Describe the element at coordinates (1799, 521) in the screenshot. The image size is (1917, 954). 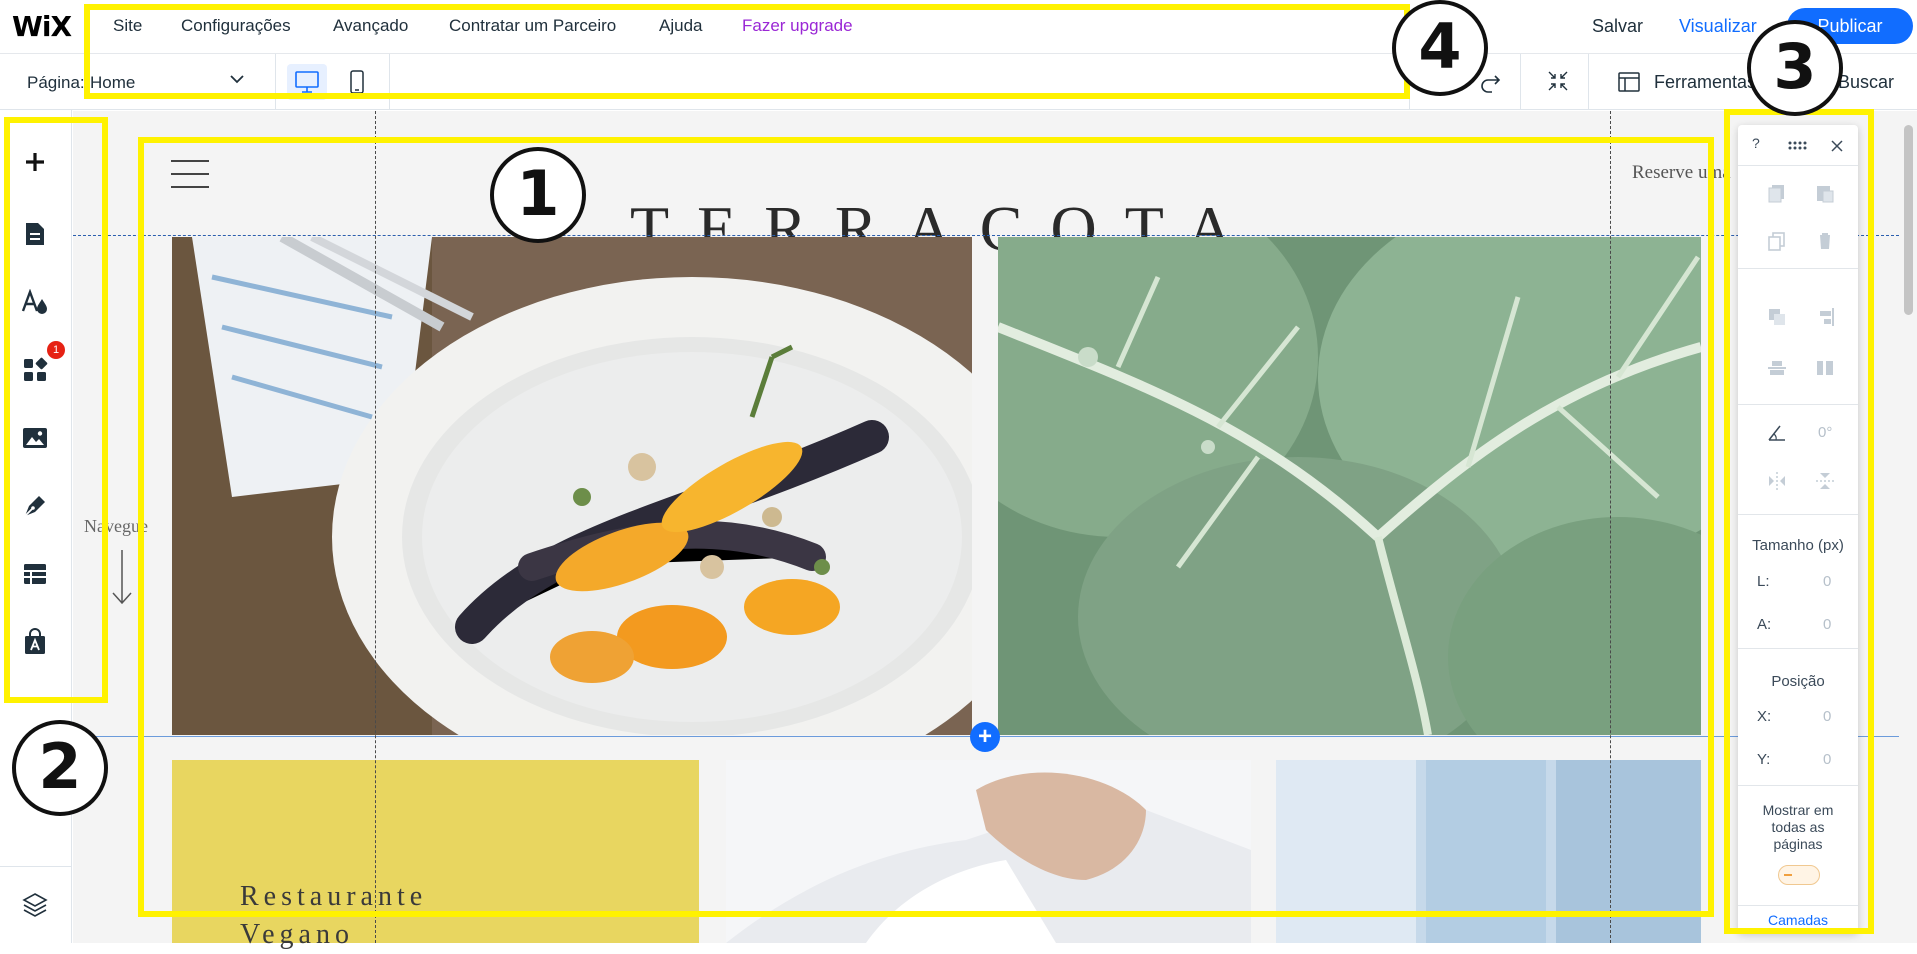
I see `annotation-box-toolbar` at that location.